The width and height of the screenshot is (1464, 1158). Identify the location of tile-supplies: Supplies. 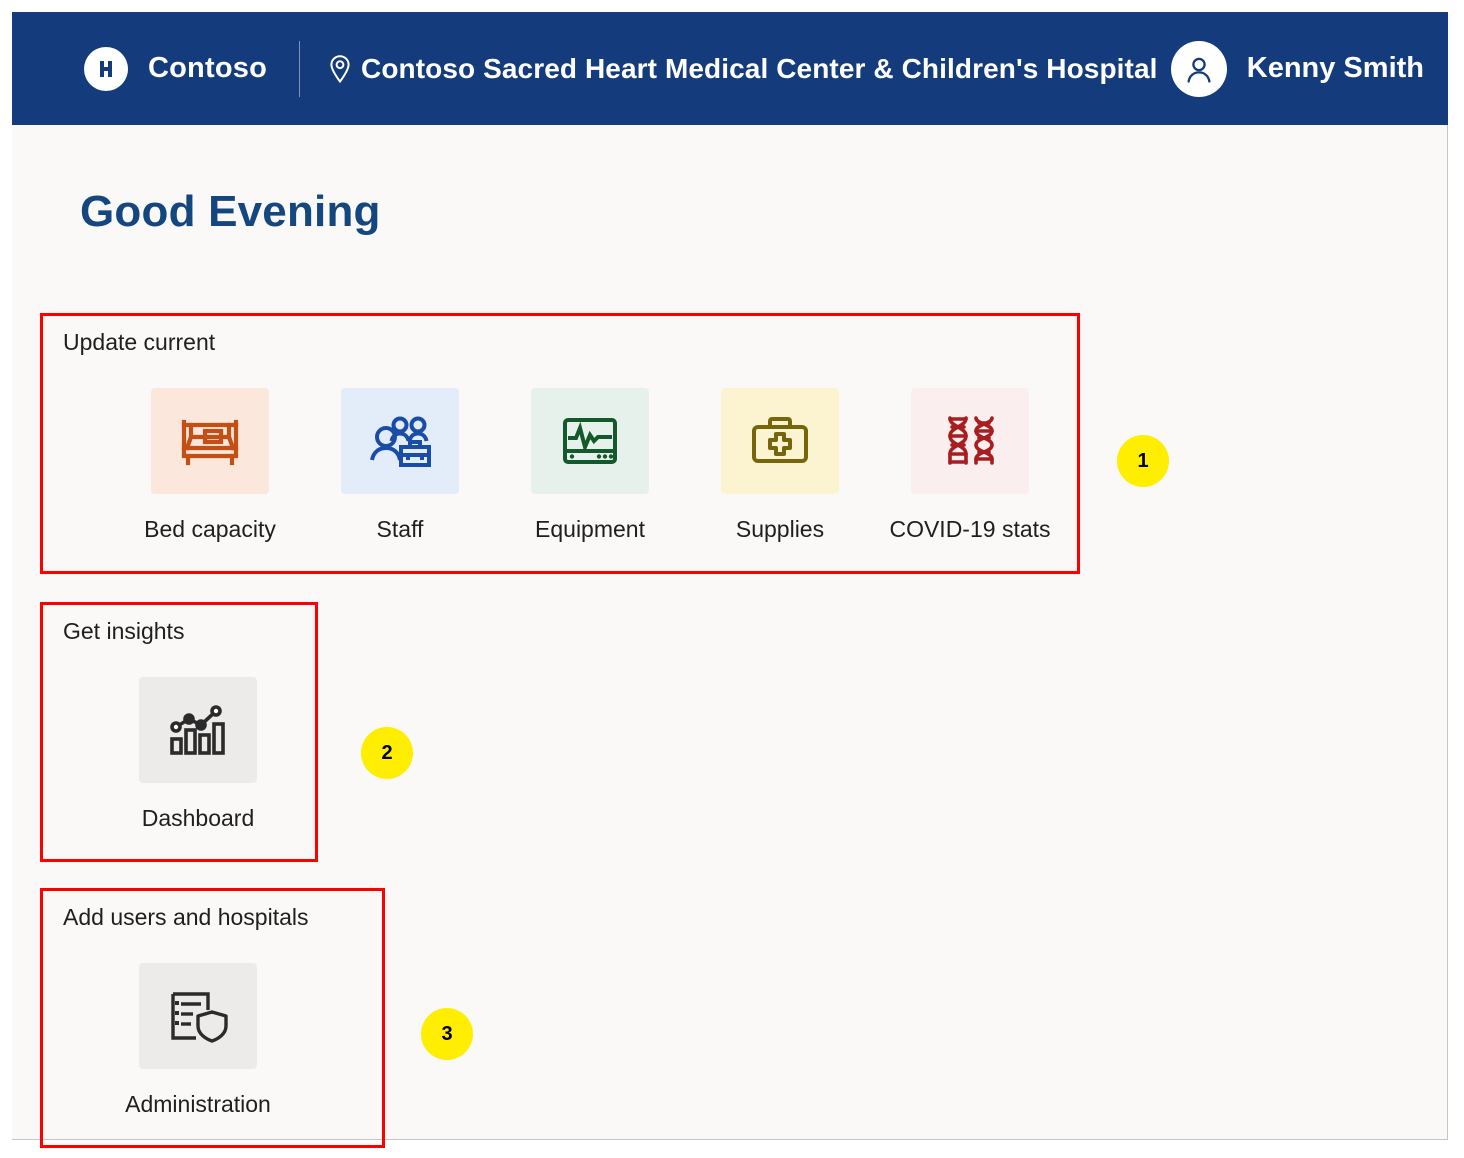
(780, 465).